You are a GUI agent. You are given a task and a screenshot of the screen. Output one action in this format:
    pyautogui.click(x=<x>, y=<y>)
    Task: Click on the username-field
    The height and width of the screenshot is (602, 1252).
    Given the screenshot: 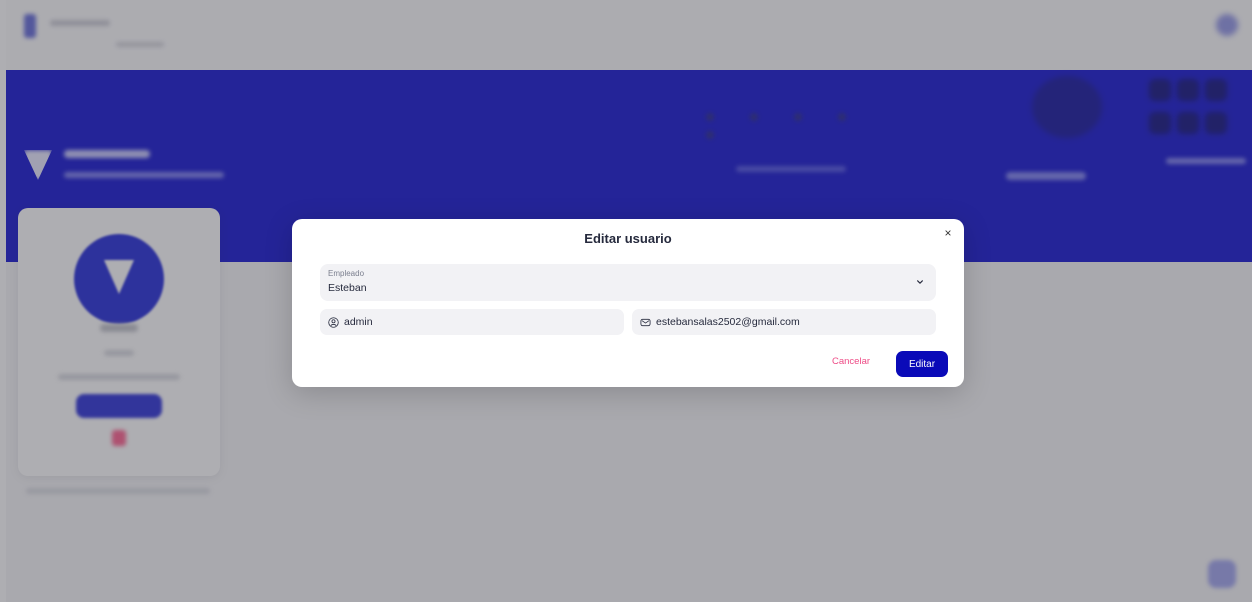 What is the action you would take?
    pyautogui.click(x=472, y=322)
    